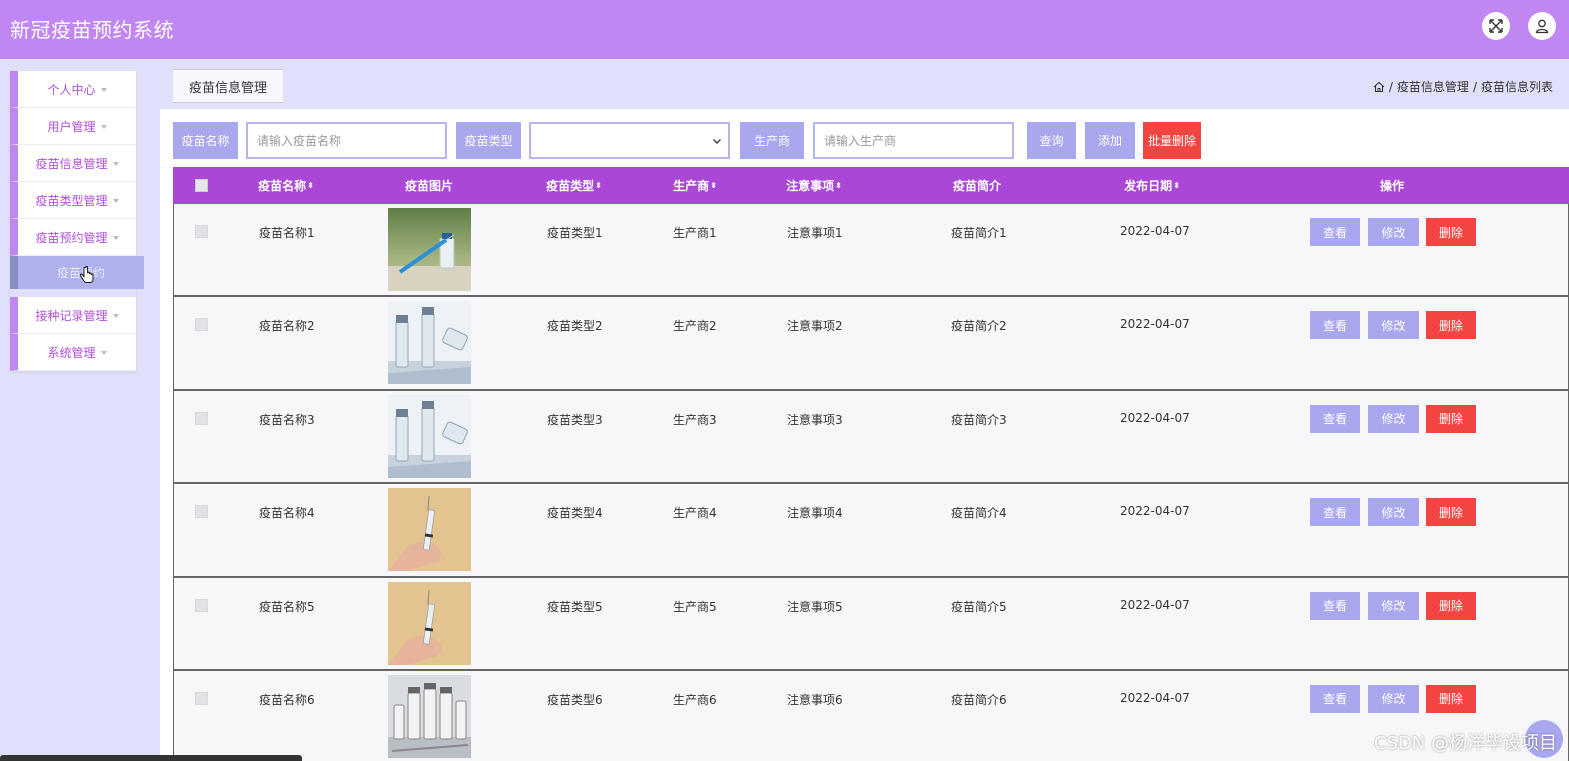 This screenshot has height=761, width=1569. I want to click on column-header-date: 发布日期 ⬍, so click(1152, 185).